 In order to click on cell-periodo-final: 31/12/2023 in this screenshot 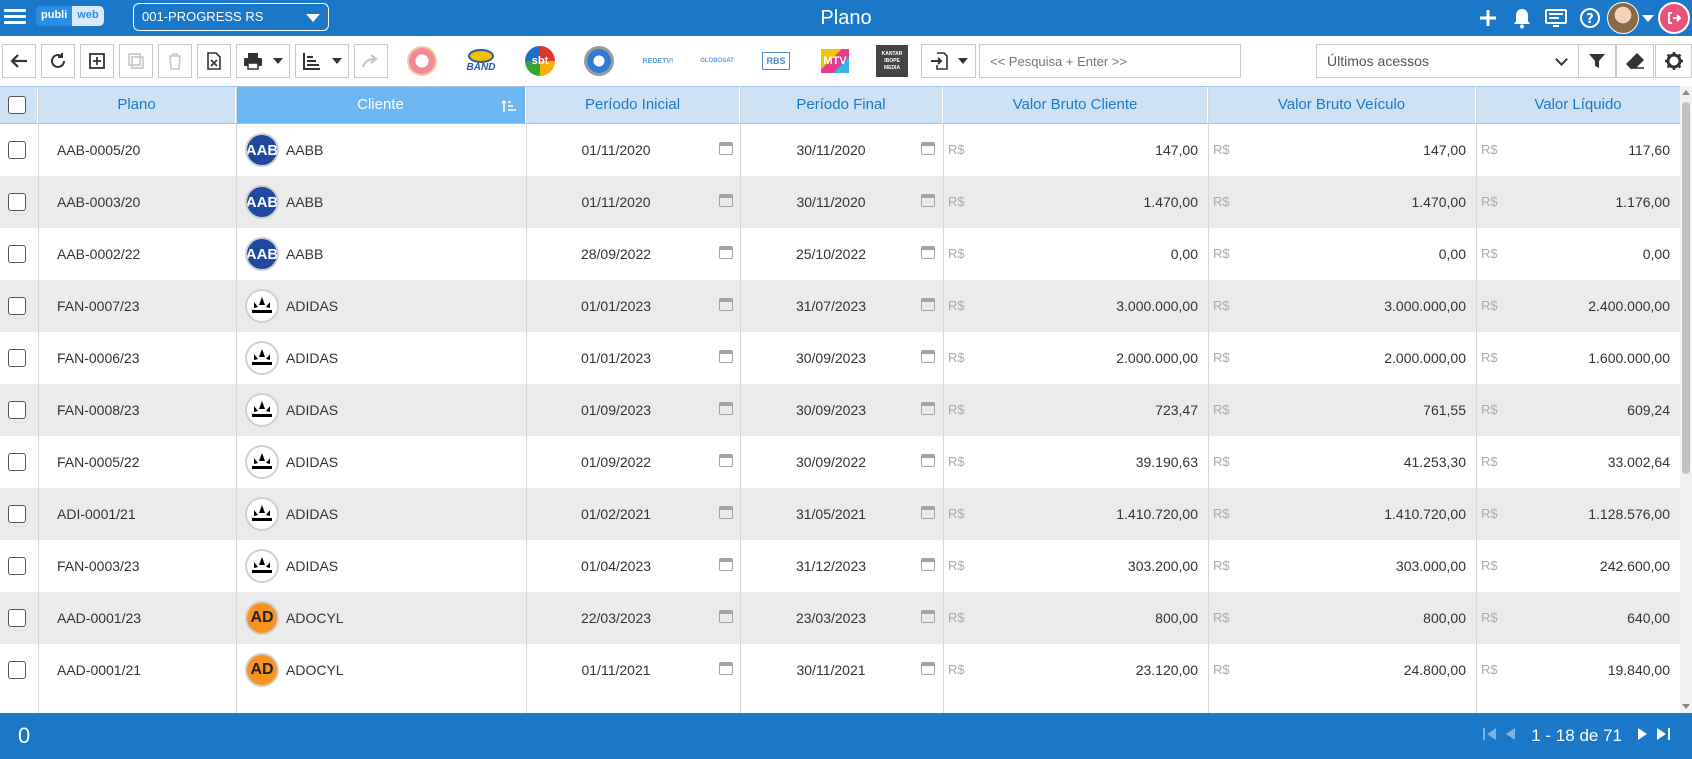, I will do `click(831, 566)`.